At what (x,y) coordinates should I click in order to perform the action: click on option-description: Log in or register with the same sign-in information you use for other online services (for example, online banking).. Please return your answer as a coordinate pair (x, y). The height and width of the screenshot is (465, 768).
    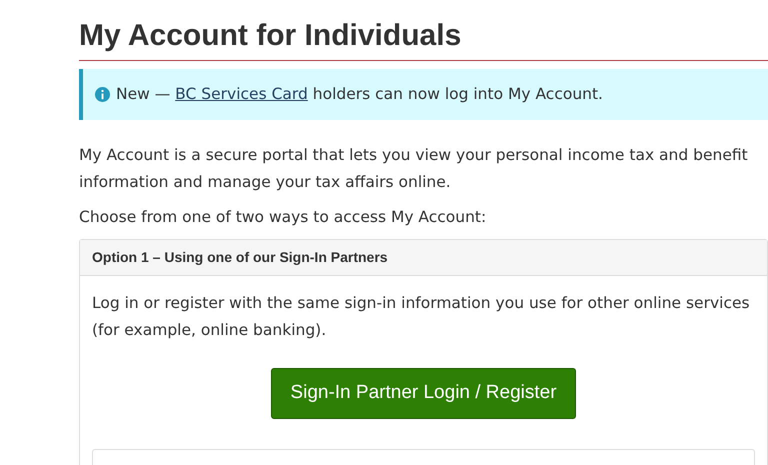
    Looking at the image, I should click on (421, 317).